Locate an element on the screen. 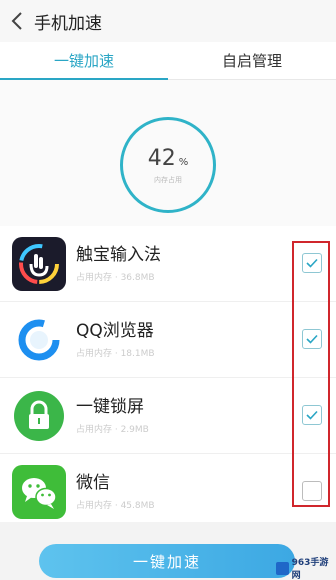 The image size is (336, 580). memory-label: 内存占用 is located at coordinates (168, 179).